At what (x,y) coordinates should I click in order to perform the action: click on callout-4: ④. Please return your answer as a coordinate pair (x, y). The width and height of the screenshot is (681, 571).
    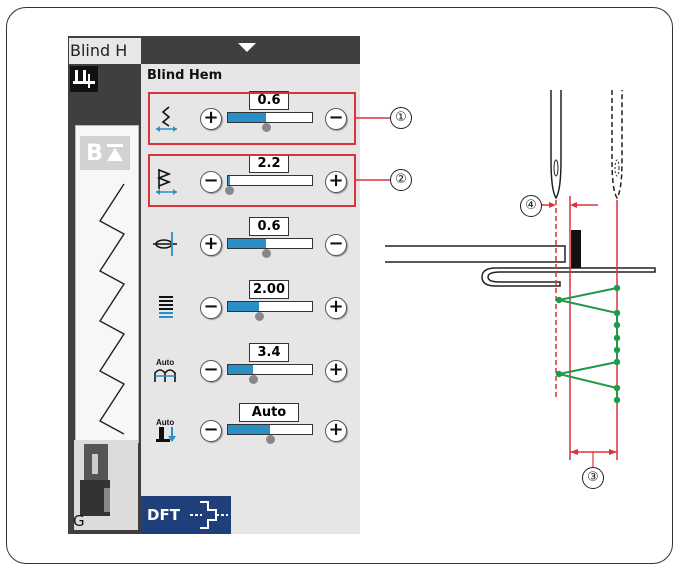
    Looking at the image, I should click on (531, 206).